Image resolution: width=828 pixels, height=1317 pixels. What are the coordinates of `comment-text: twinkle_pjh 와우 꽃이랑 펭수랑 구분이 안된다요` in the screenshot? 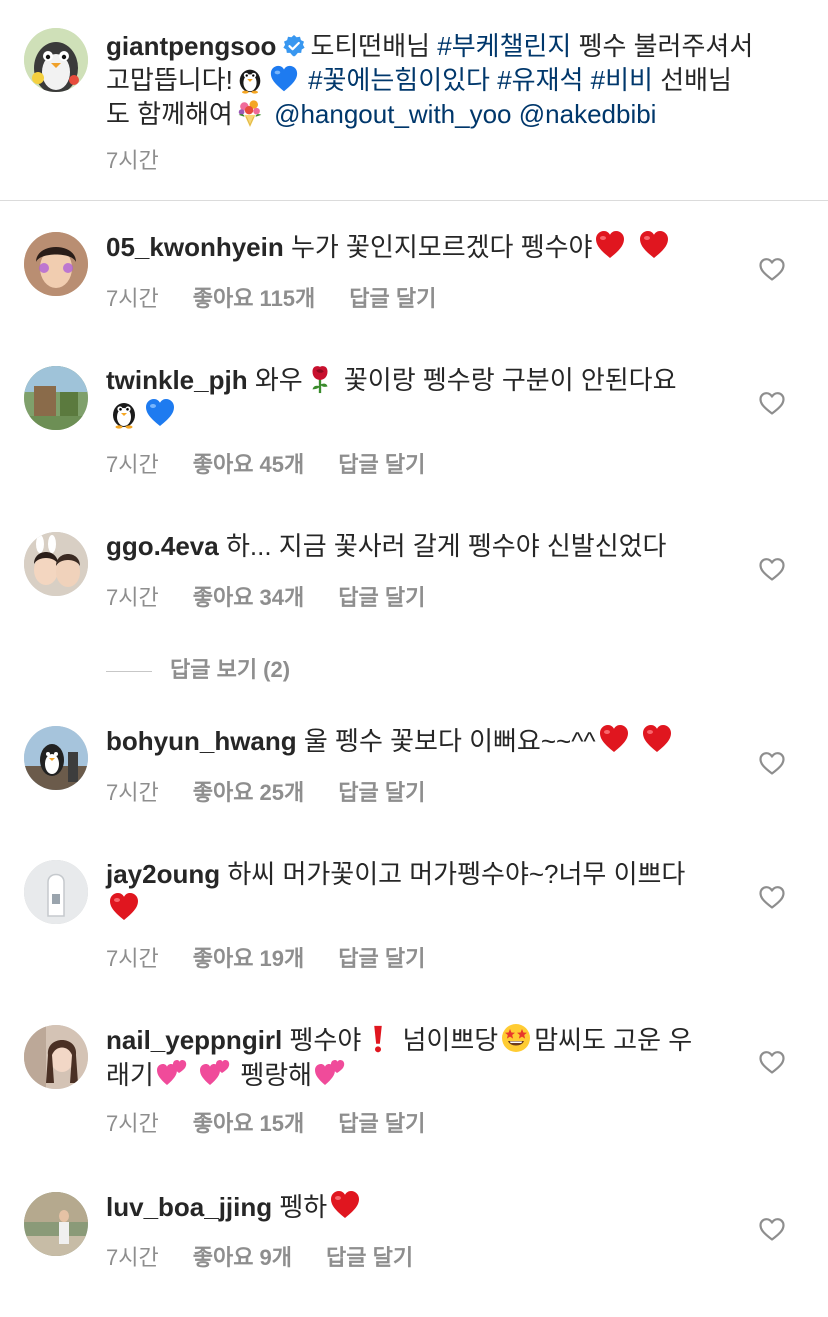 It's located at (446, 397).